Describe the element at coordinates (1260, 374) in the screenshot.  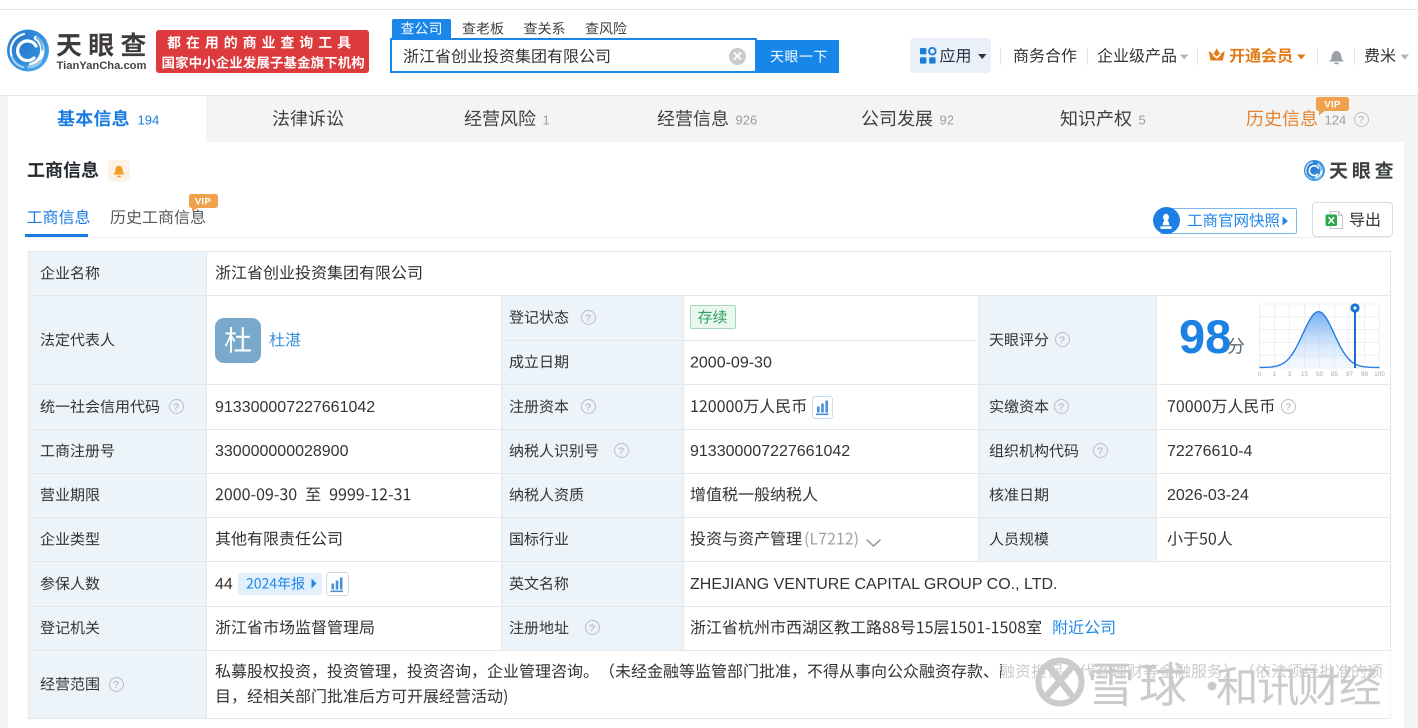
I see `svg-text: 0` at that location.